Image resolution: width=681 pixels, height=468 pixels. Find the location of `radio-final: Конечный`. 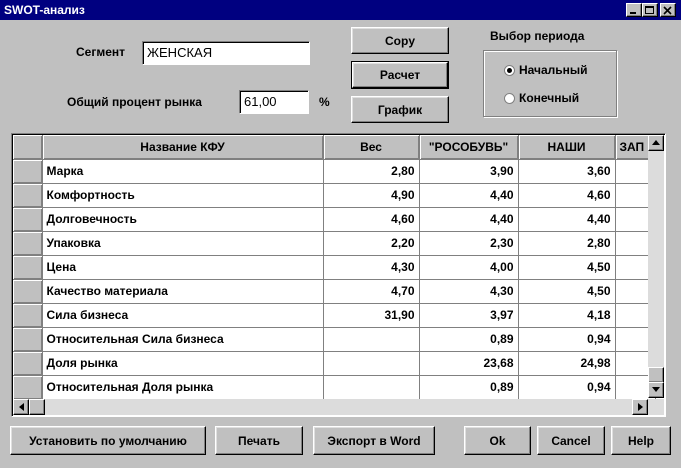

radio-final: Конечный is located at coordinates (541, 98).